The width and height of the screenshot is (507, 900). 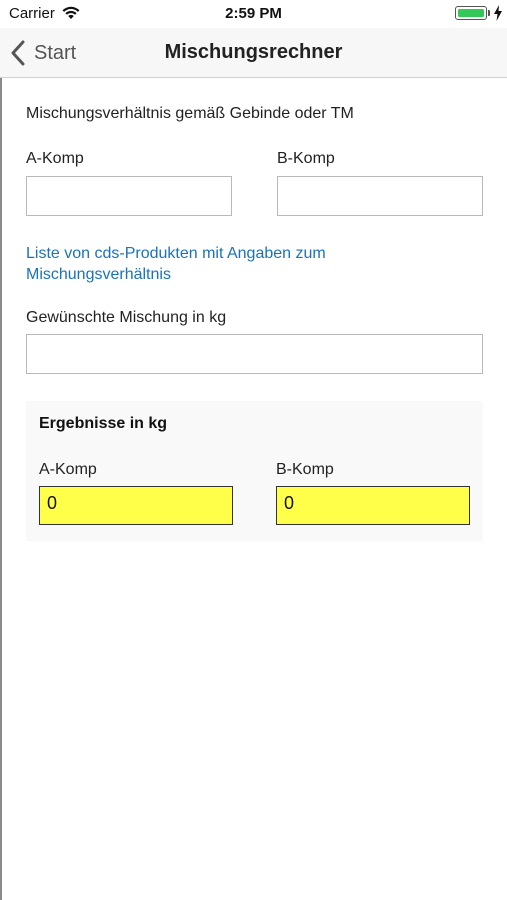 I want to click on status-bar: Carrier 2:59 PM, so click(x=253, y=14).